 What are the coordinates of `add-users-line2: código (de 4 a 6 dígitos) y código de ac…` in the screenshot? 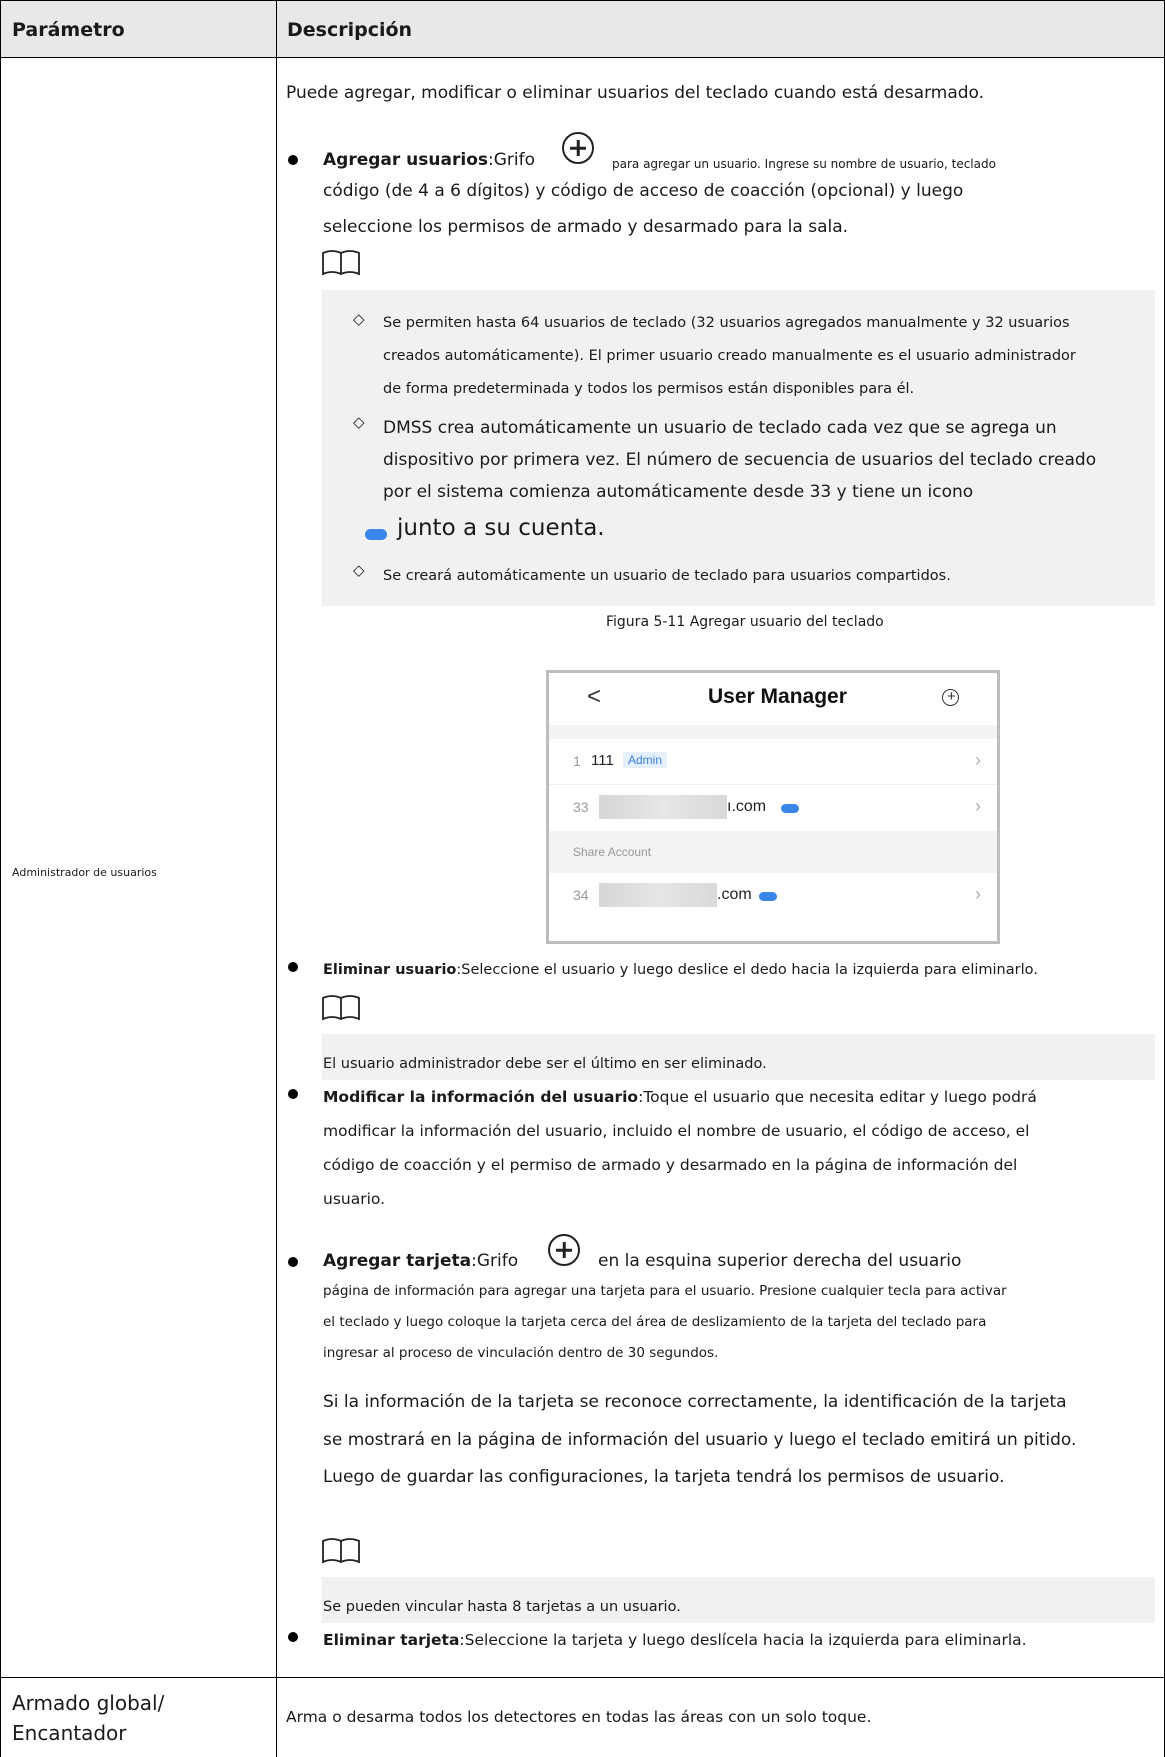 It's located at (643, 191).